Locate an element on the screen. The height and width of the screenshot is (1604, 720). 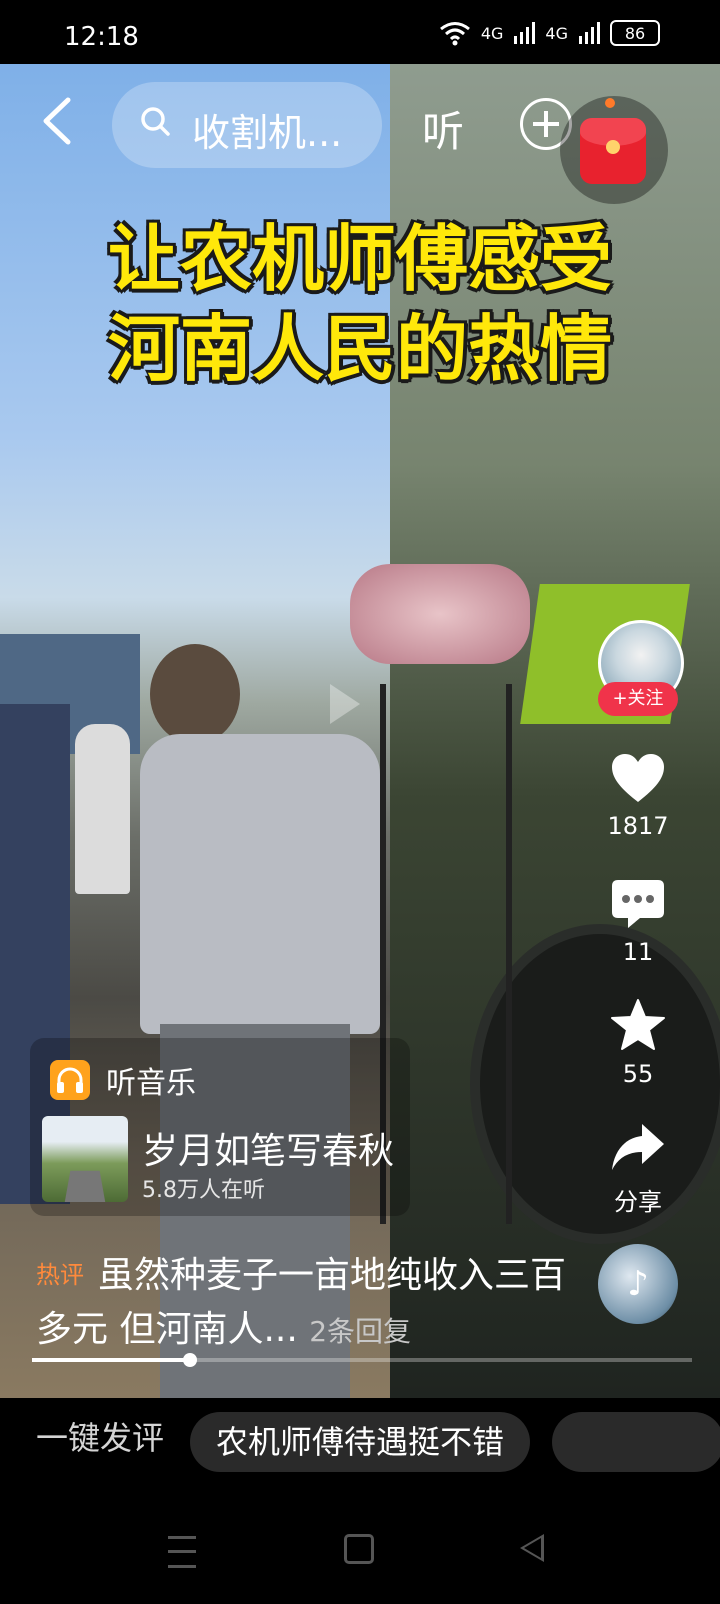
headphone-icon is located at coordinates (70, 1080).